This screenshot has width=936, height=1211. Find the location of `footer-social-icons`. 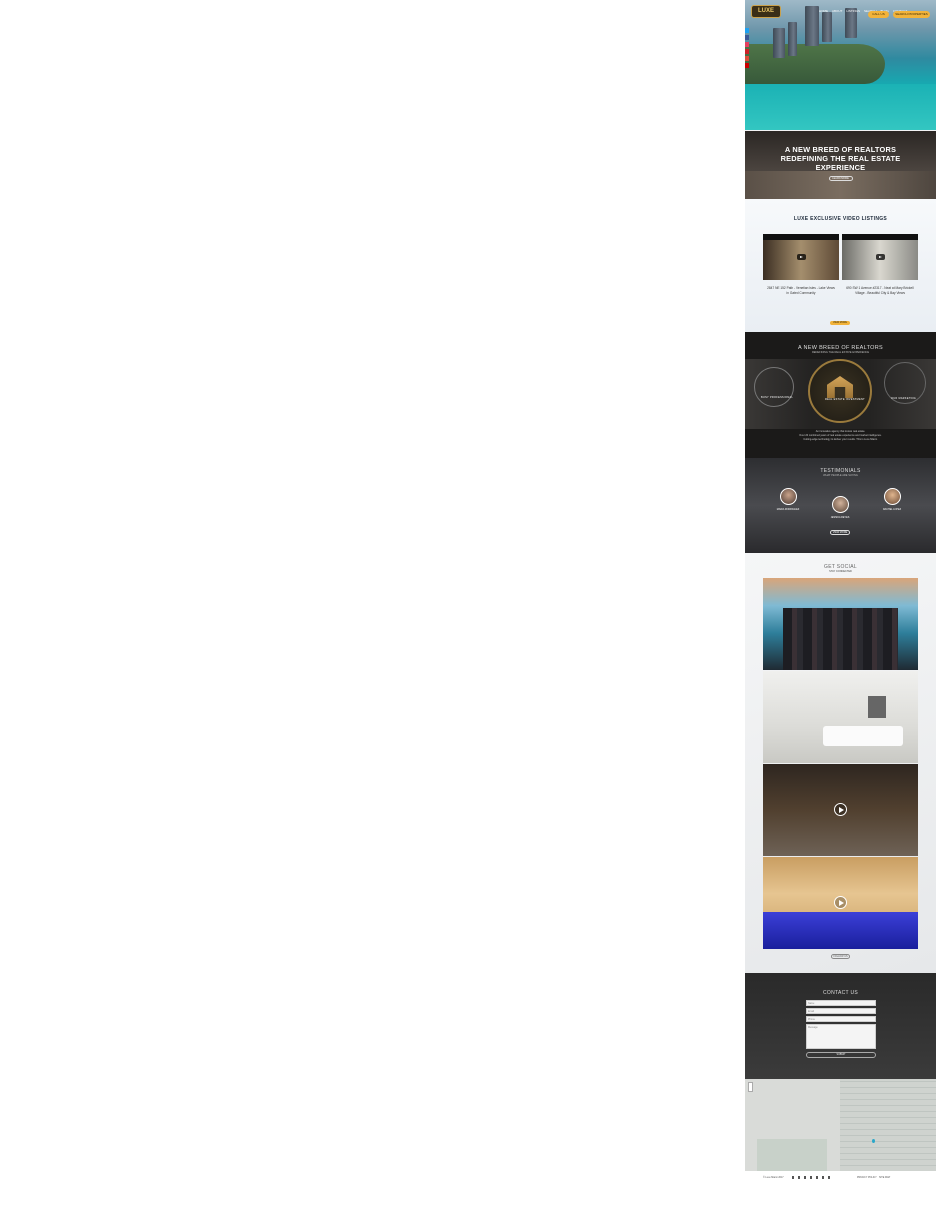

footer-social-icons is located at coordinates (811, 1177).